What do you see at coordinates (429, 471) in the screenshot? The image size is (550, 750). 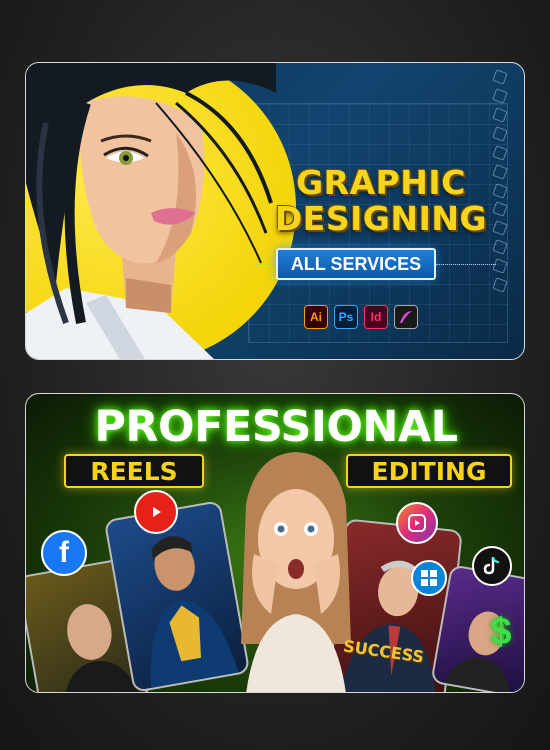 I see `tag-editing: EDITING` at bounding box center [429, 471].